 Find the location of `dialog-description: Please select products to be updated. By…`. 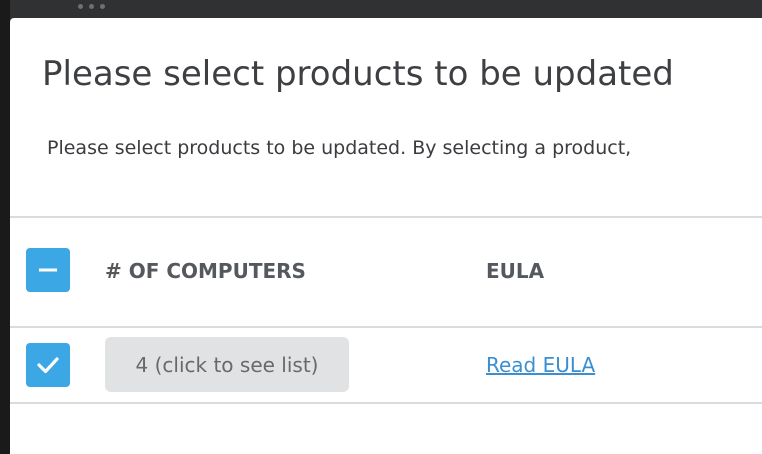

dialog-description: Please select products to be updated. By… is located at coordinates (339, 148).